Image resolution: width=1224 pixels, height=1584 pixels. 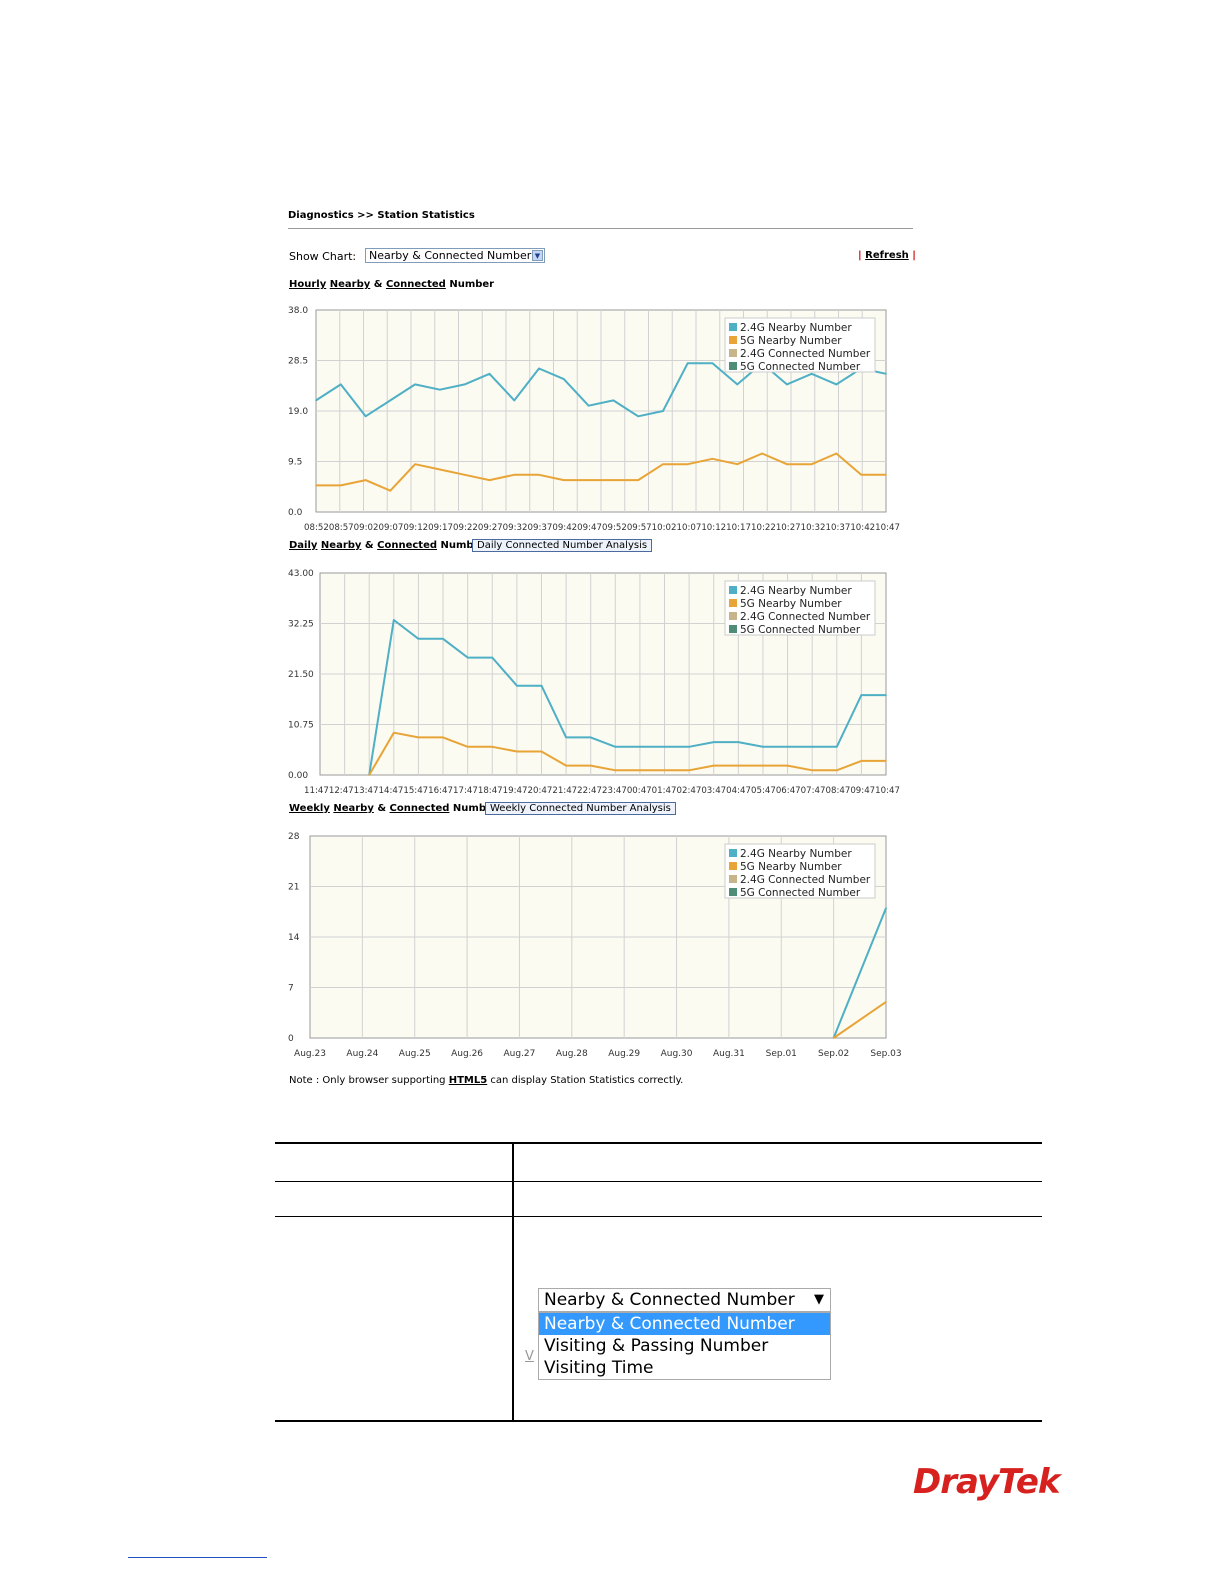 What do you see at coordinates (684, 1346) in the screenshot?
I see `option-visiting-passing: Visiting & Passing Number` at bounding box center [684, 1346].